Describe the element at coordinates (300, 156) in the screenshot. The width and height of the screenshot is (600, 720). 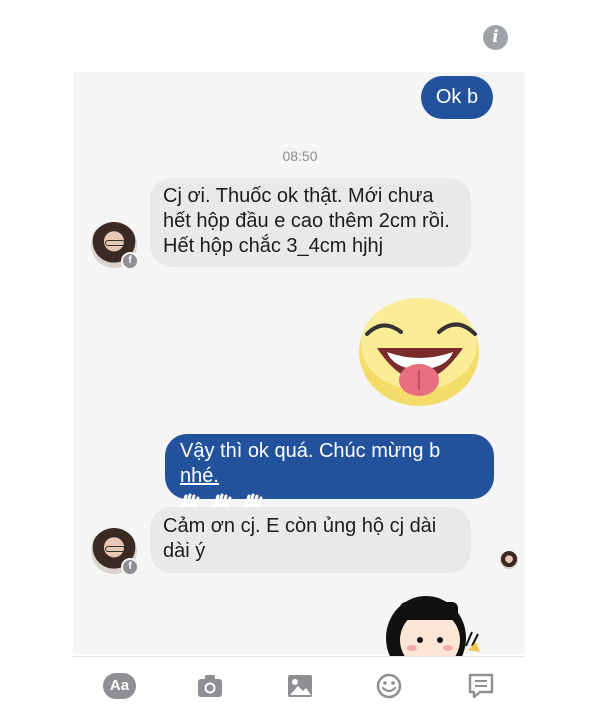
I see `message-timestamp: 08:50` at that location.